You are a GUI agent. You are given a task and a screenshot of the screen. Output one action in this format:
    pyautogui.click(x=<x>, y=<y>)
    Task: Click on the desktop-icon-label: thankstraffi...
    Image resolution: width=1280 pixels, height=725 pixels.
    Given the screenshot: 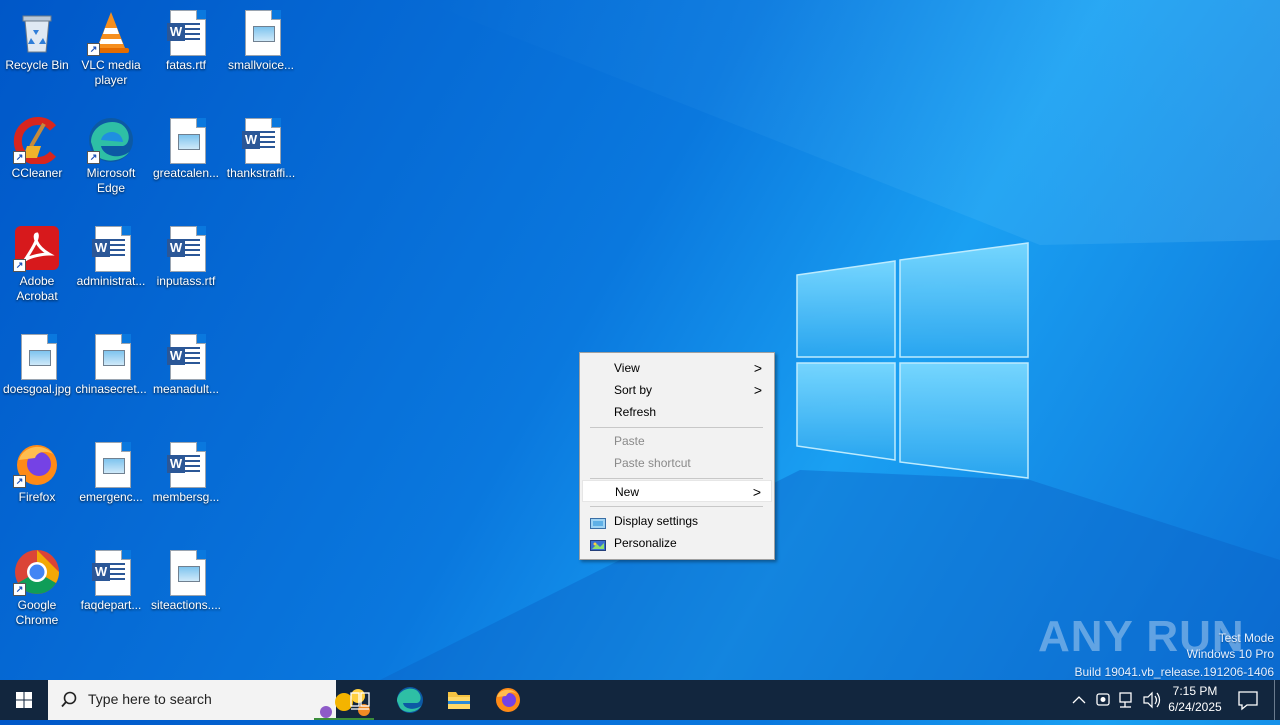 What is the action you would take?
    pyautogui.click(x=261, y=173)
    